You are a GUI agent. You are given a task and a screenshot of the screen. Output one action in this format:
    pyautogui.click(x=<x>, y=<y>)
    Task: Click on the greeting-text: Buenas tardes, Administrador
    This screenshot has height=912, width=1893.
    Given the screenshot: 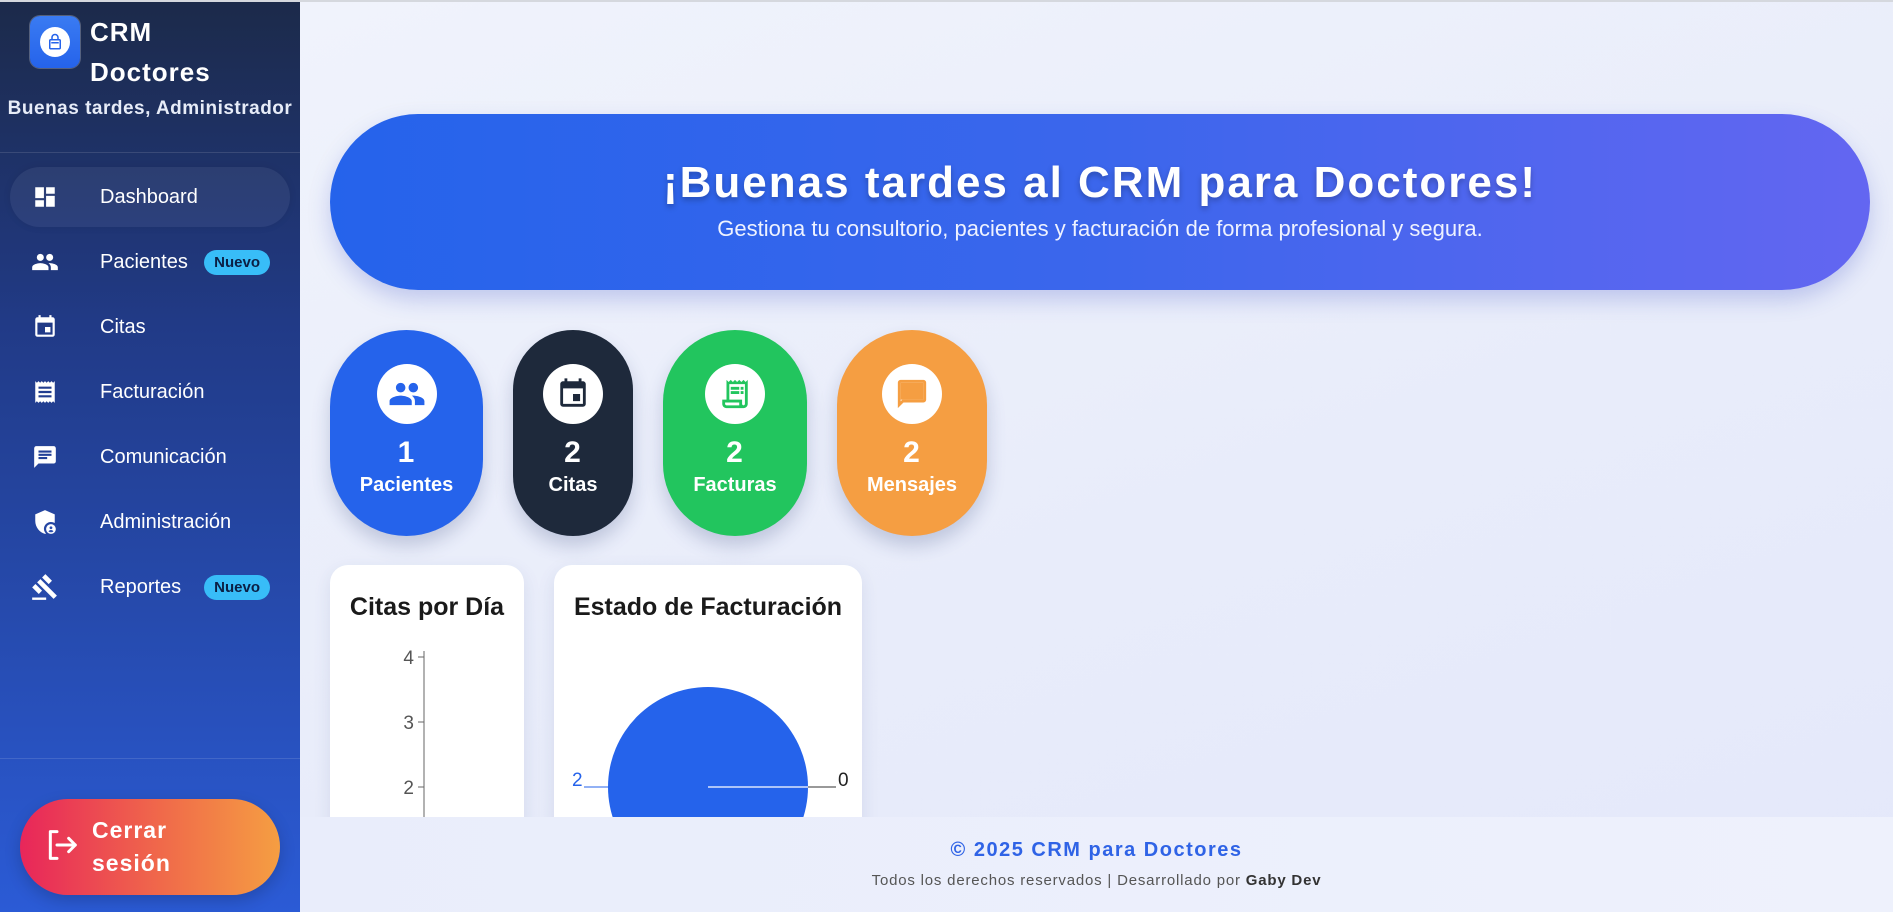 What is the action you would take?
    pyautogui.click(x=150, y=108)
    